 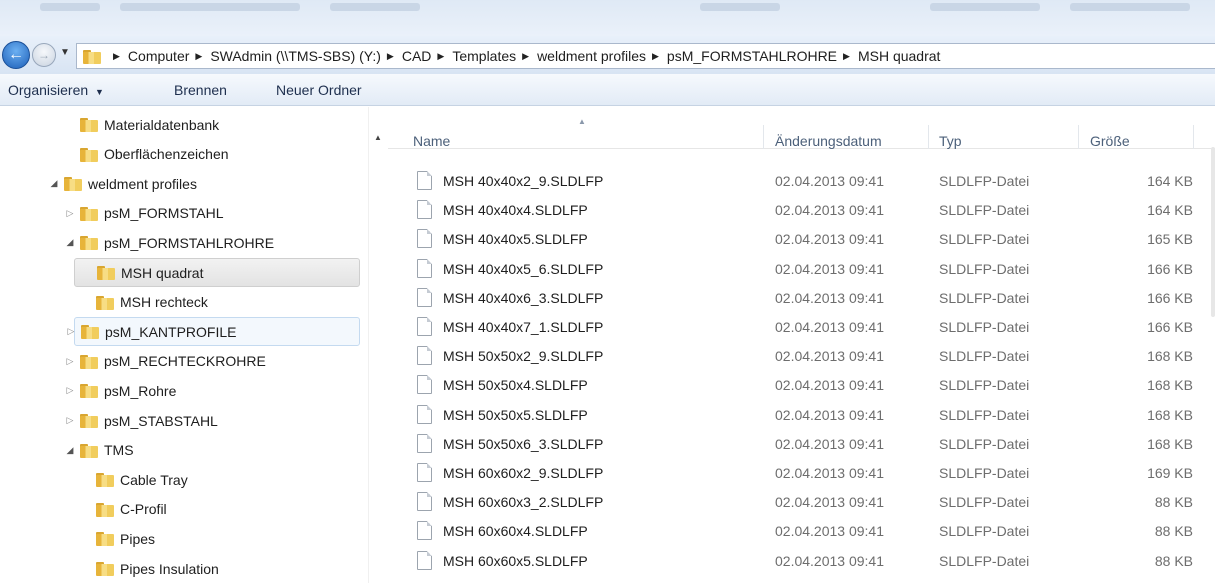 What do you see at coordinates (515, 414) in the screenshot?
I see `file-name: MSH 50x50x5.SLDLFP` at bounding box center [515, 414].